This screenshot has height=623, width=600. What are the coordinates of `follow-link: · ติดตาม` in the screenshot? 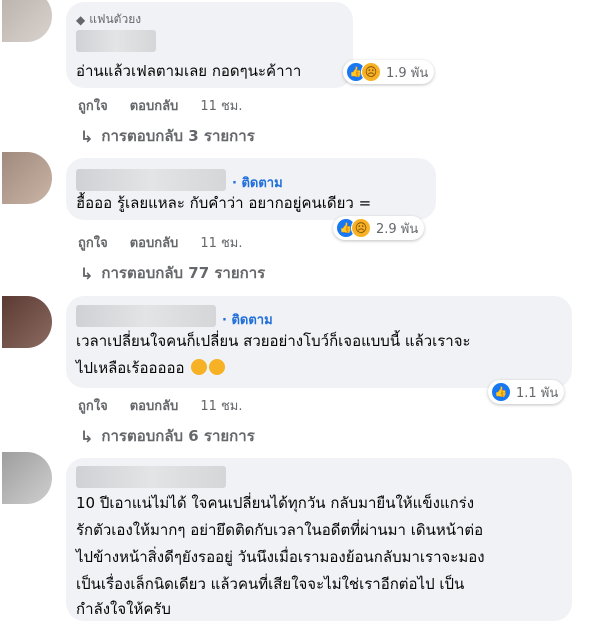 It's located at (247, 319).